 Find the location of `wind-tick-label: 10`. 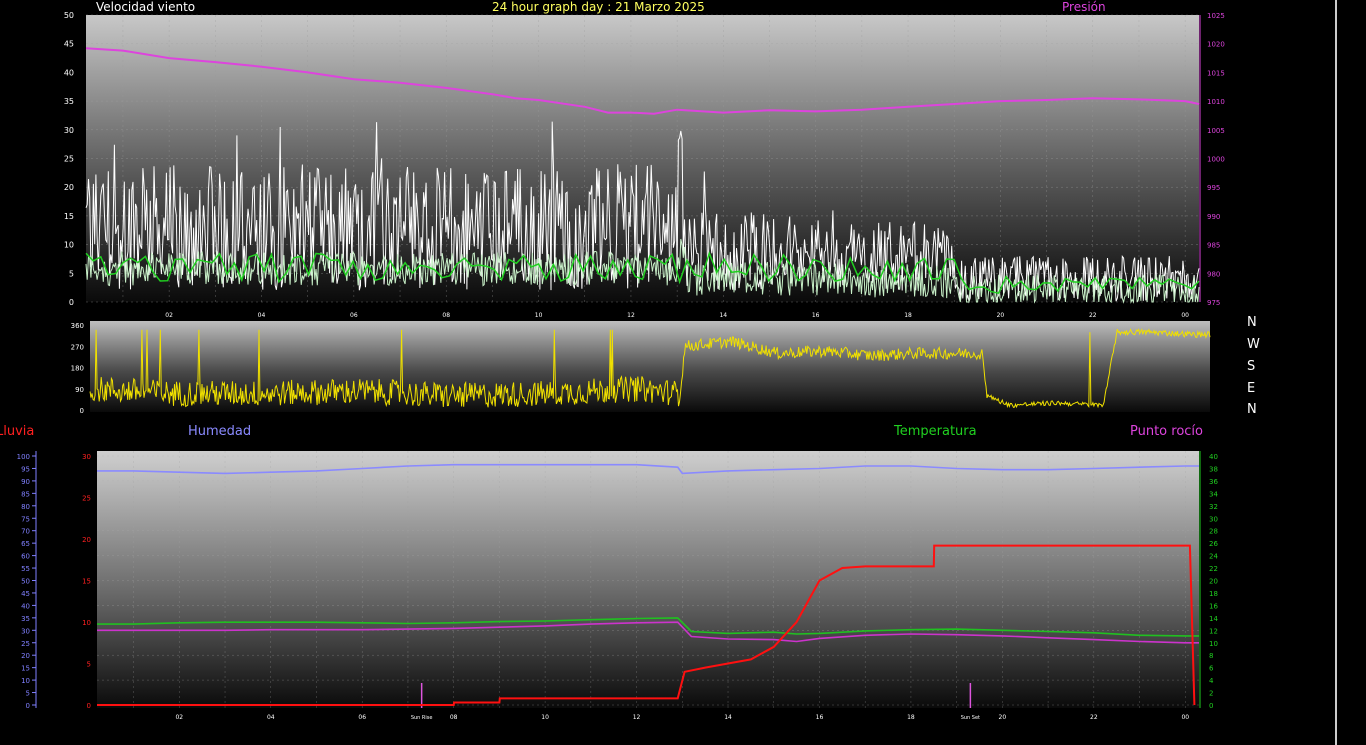

wind-tick-label: 10 is located at coordinates (69, 245).